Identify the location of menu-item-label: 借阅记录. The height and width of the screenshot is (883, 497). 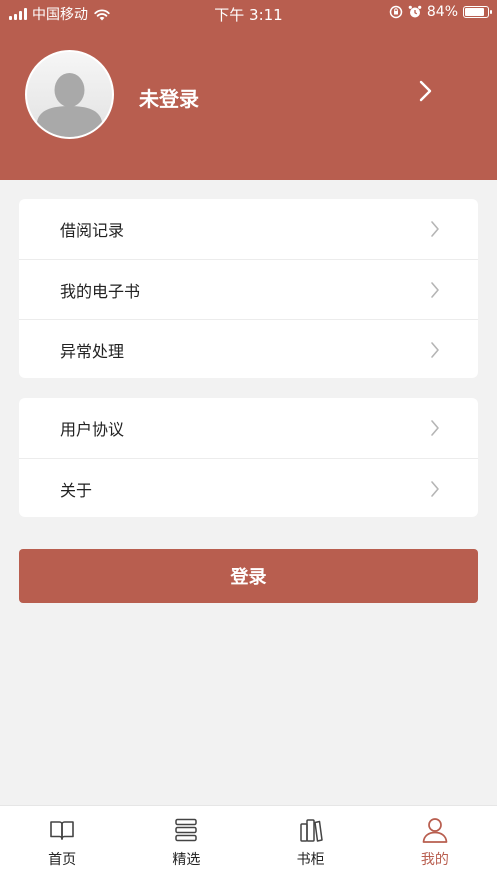
(92, 230).